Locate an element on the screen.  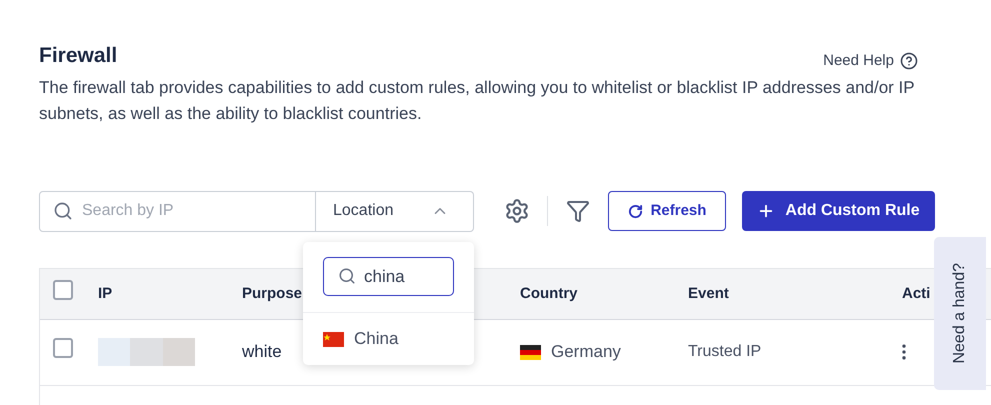
dropdown-search-field: china is located at coordinates (388, 276).